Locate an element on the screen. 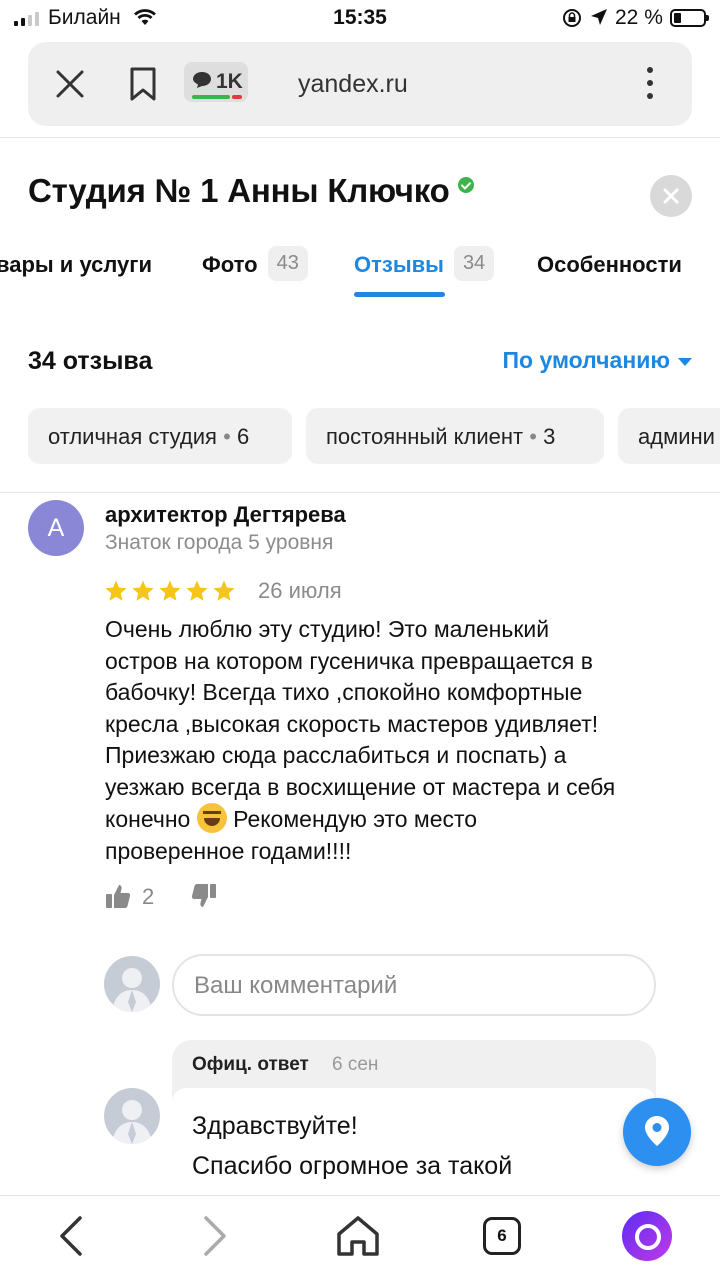  close-icon is located at coordinates (70, 84).